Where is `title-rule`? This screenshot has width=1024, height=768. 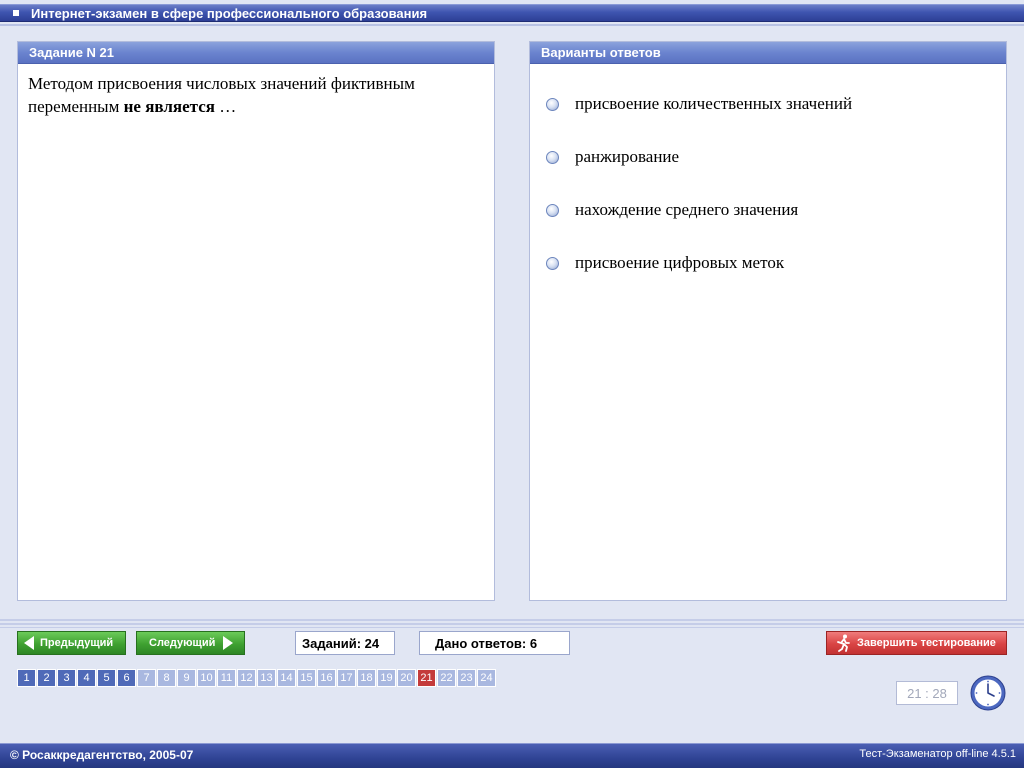 title-rule is located at coordinates (512, 25).